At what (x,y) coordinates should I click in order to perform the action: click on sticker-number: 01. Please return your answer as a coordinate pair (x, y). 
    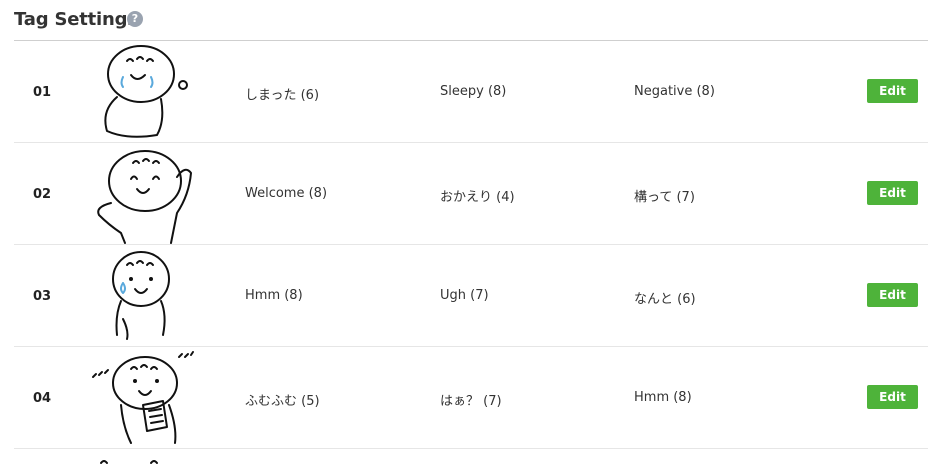
    Looking at the image, I should click on (42, 92).